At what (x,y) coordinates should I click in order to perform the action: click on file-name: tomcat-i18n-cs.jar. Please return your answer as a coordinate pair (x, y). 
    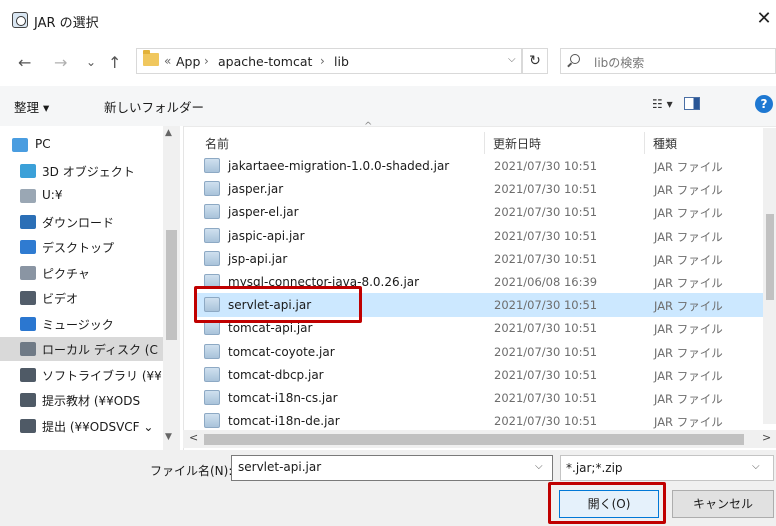
    Looking at the image, I should click on (283, 398).